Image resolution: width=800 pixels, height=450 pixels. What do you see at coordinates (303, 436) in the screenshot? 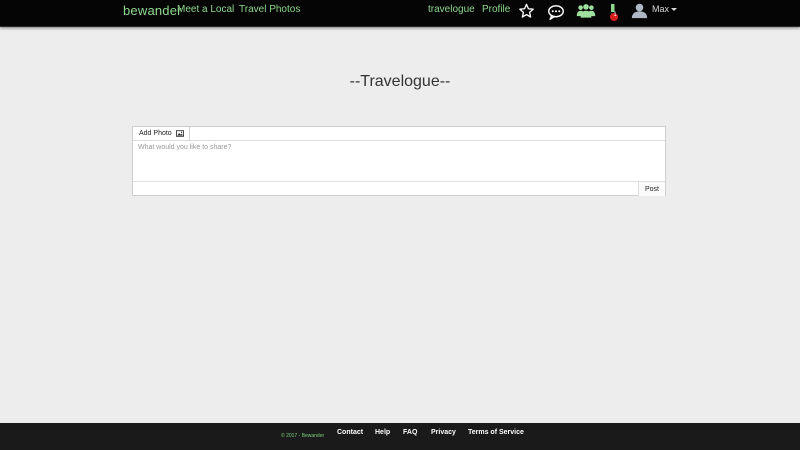
I see `copyright-text: © 2017 - Bewander` at bounding box center [303, 436].